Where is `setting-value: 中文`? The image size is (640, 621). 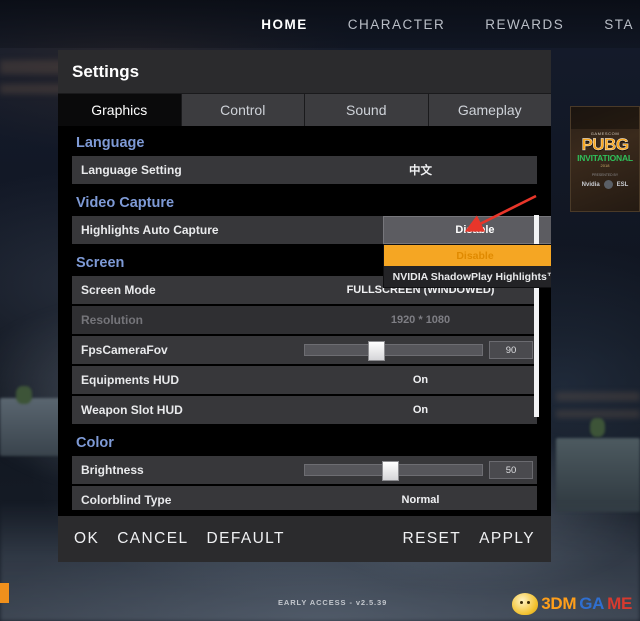 setting-value: 中文 is located at coordinates (420, 170).